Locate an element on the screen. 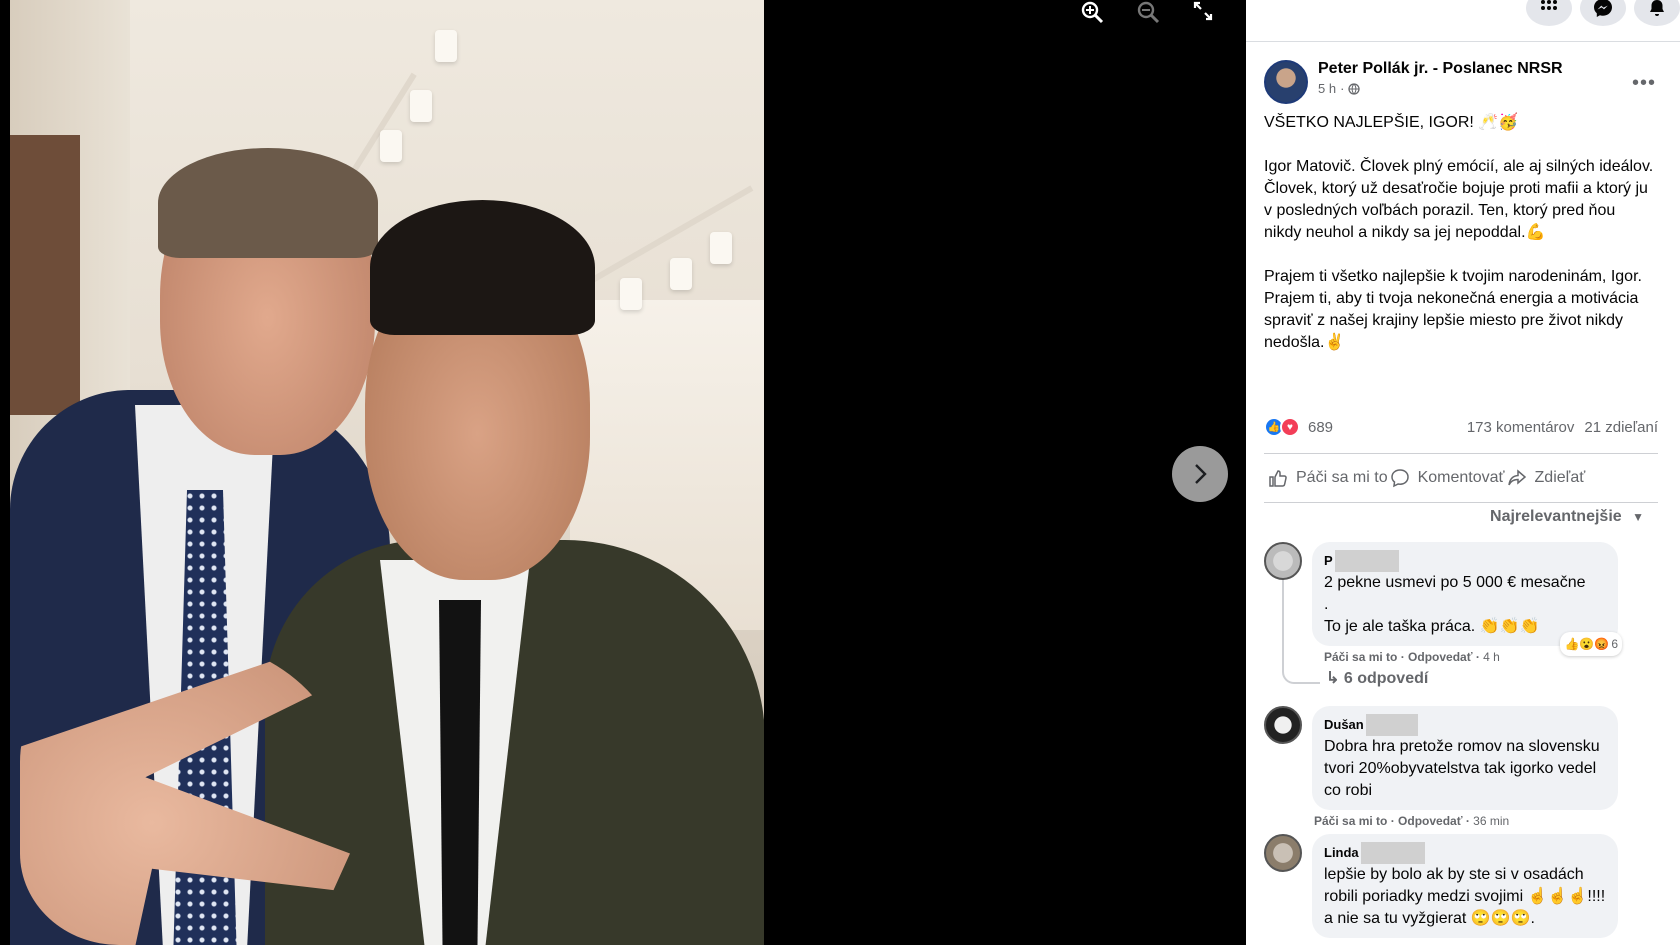 The image size is (1680, 945). person-left-hair is located at coordinates (268, 203).